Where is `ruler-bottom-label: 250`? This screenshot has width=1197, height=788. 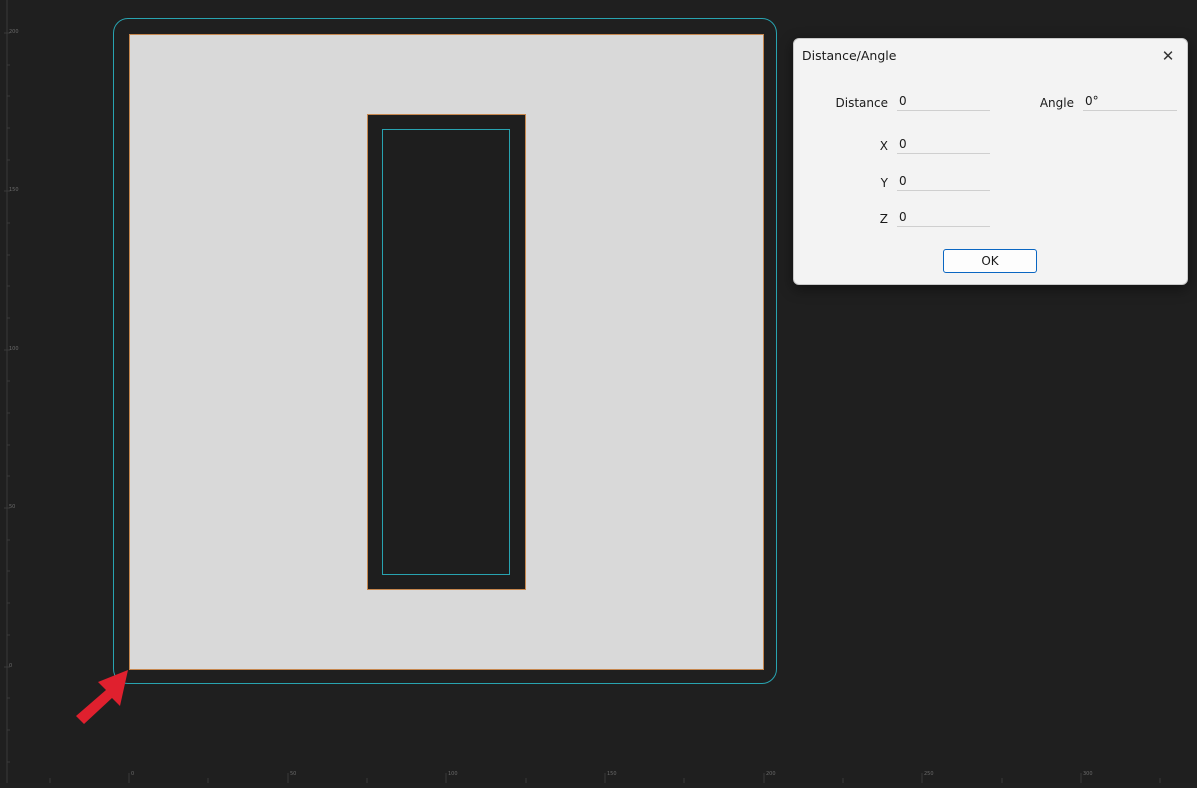 ruler-bottom-label: 250 is located at coordinates (929, 774).